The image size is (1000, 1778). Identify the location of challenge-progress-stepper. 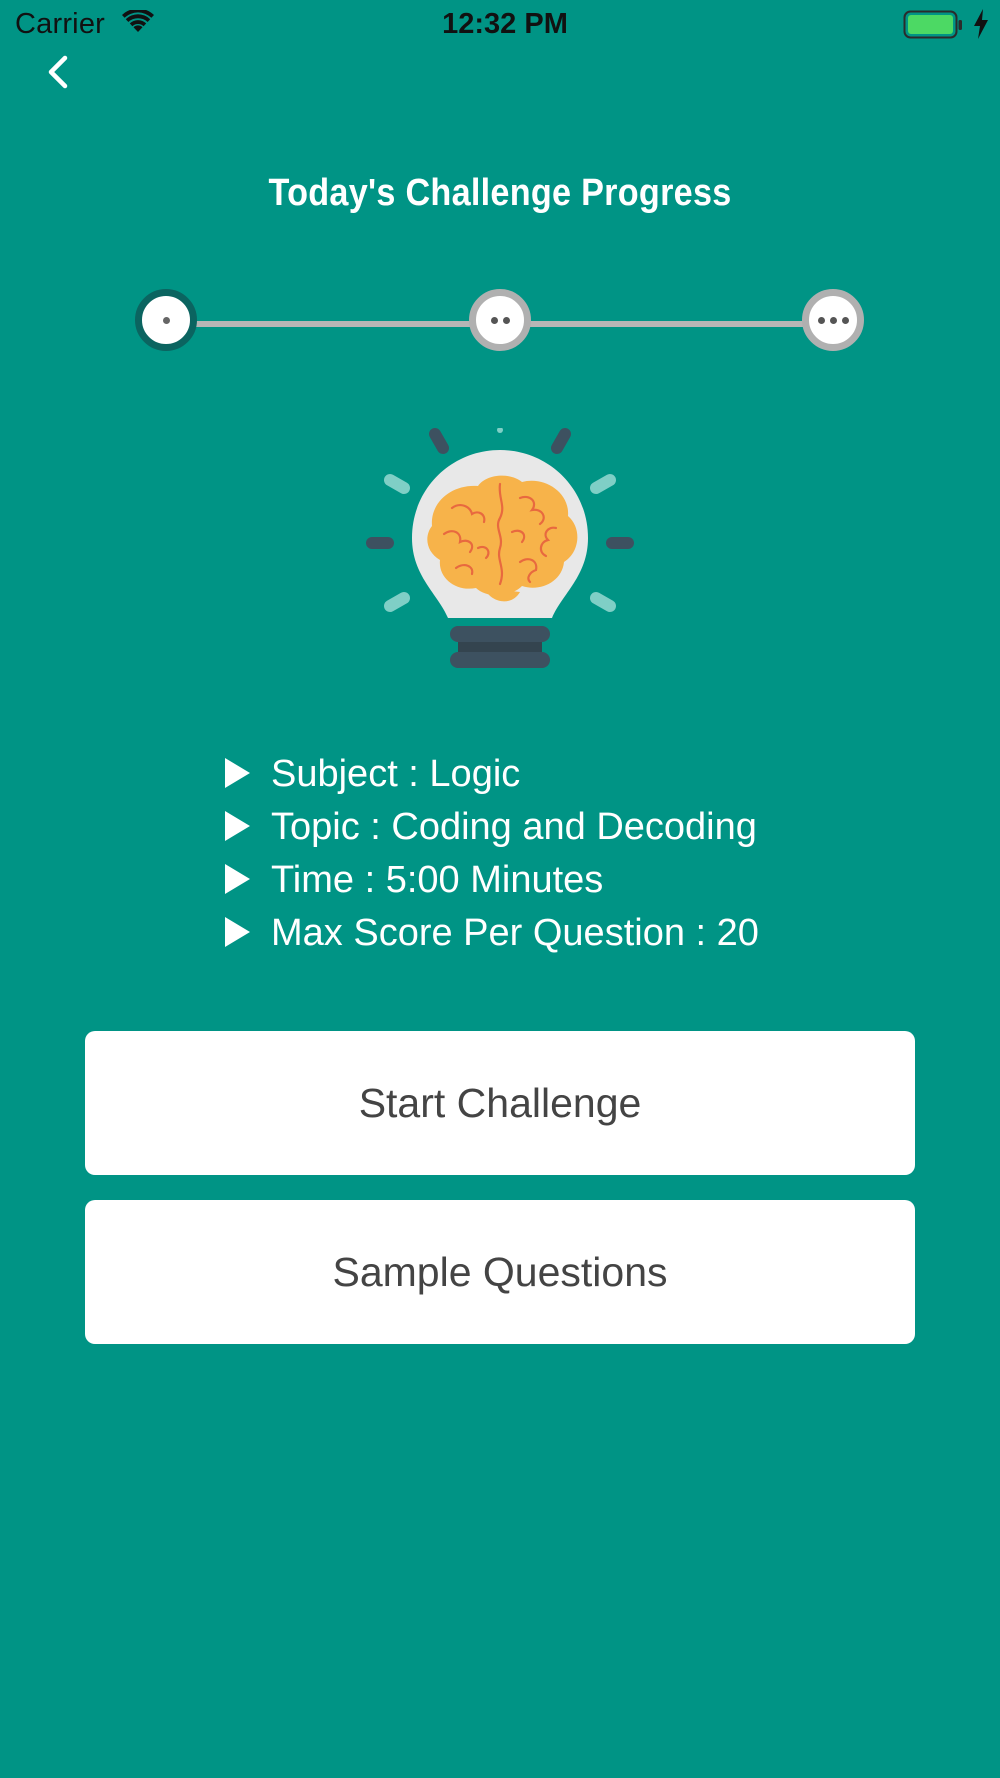
(500, 324).